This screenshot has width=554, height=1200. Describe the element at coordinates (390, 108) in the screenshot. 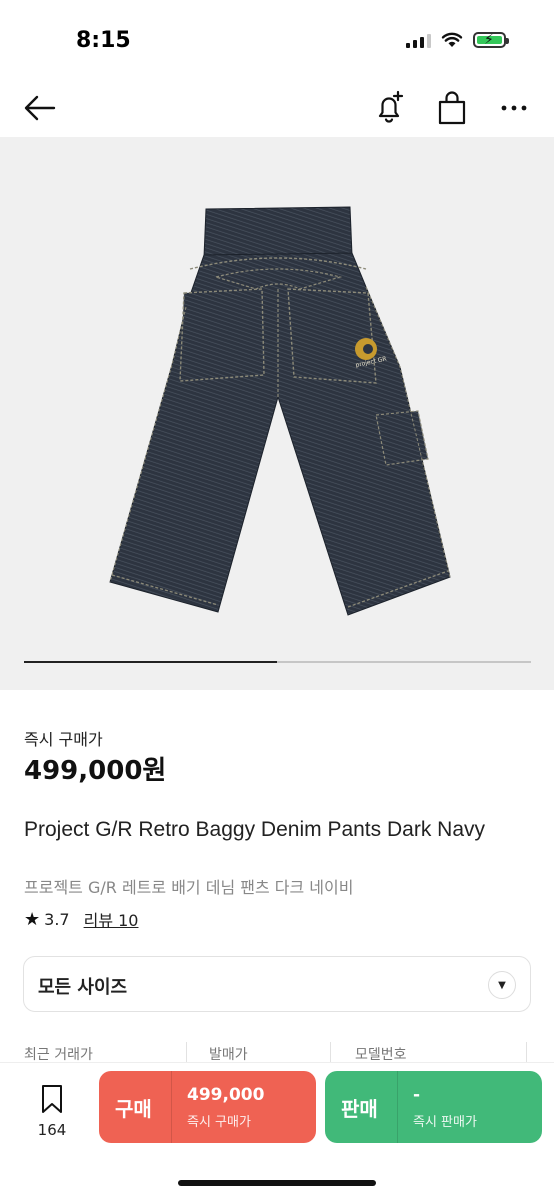

I see `bell-plus-icon` at that location.